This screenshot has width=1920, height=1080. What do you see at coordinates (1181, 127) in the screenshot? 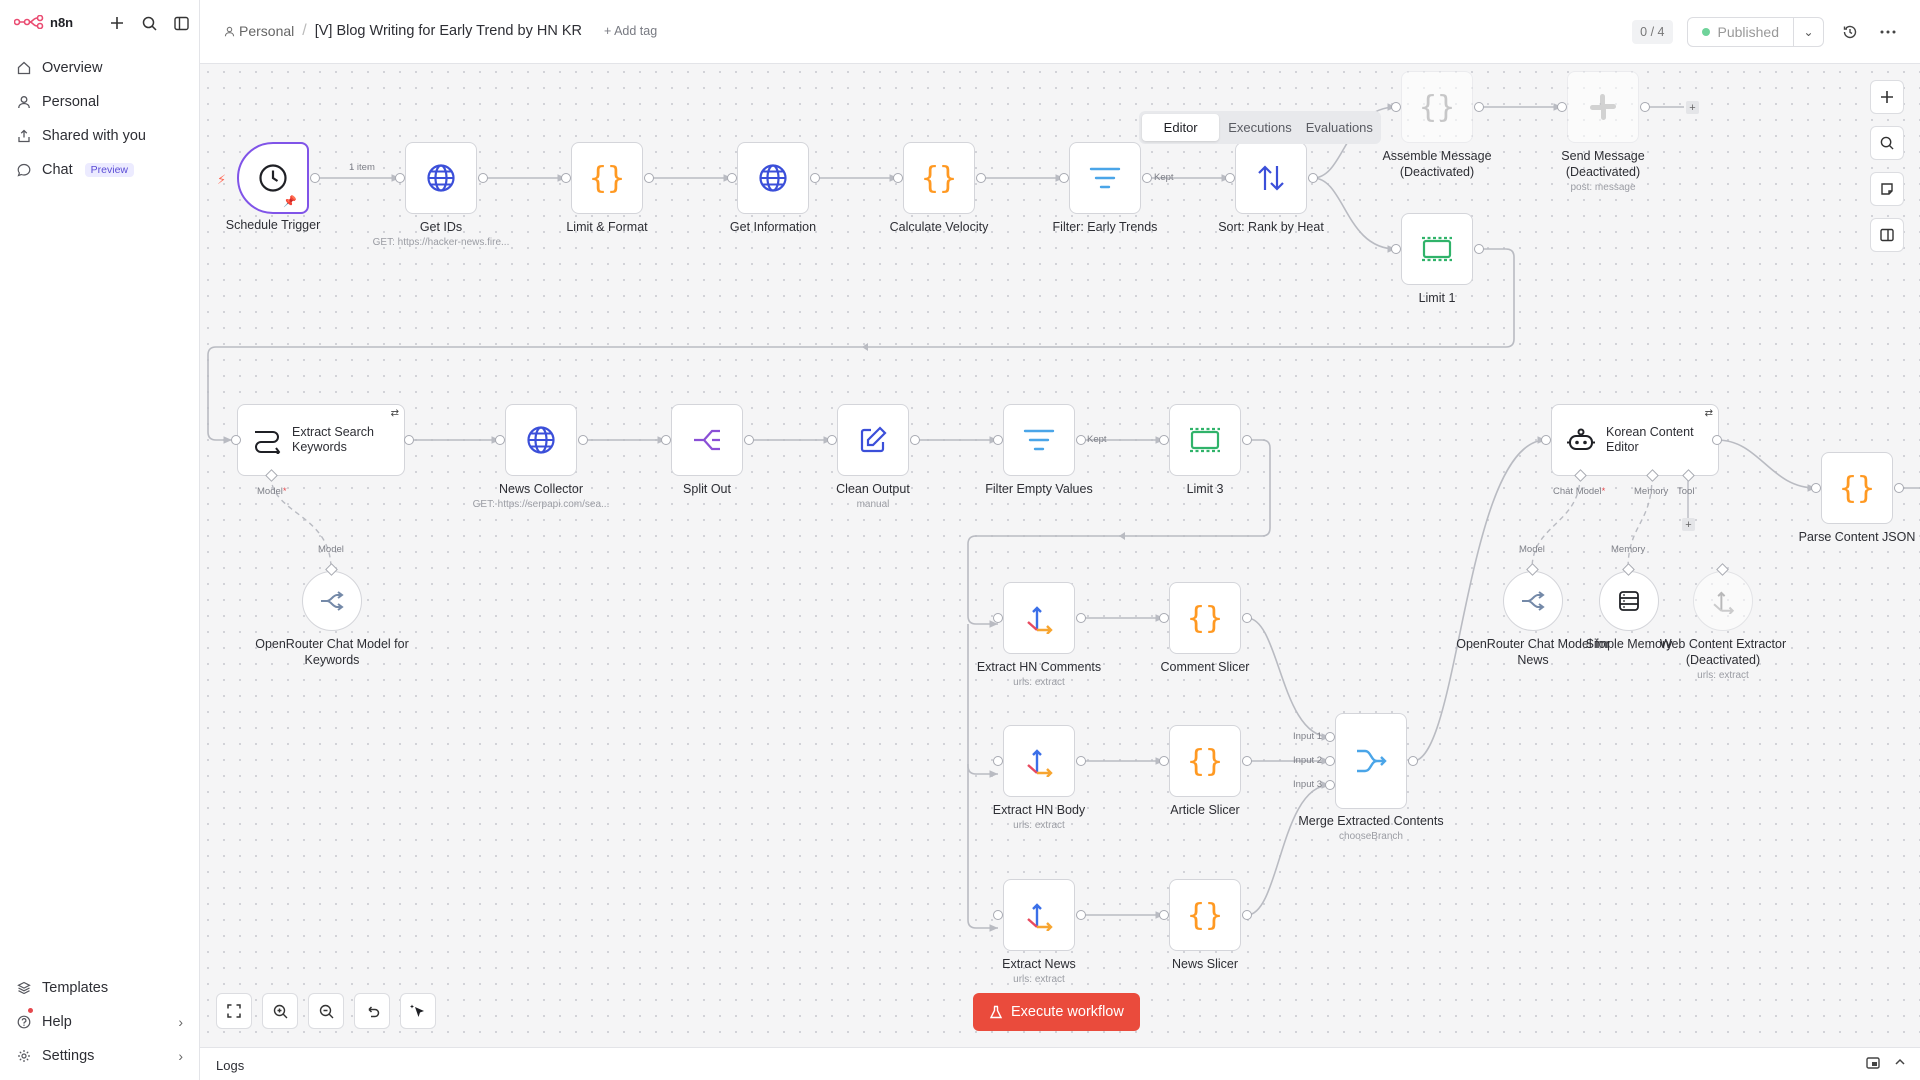
I see `tab-editor: Editor` at bounding box center [1181, 127].